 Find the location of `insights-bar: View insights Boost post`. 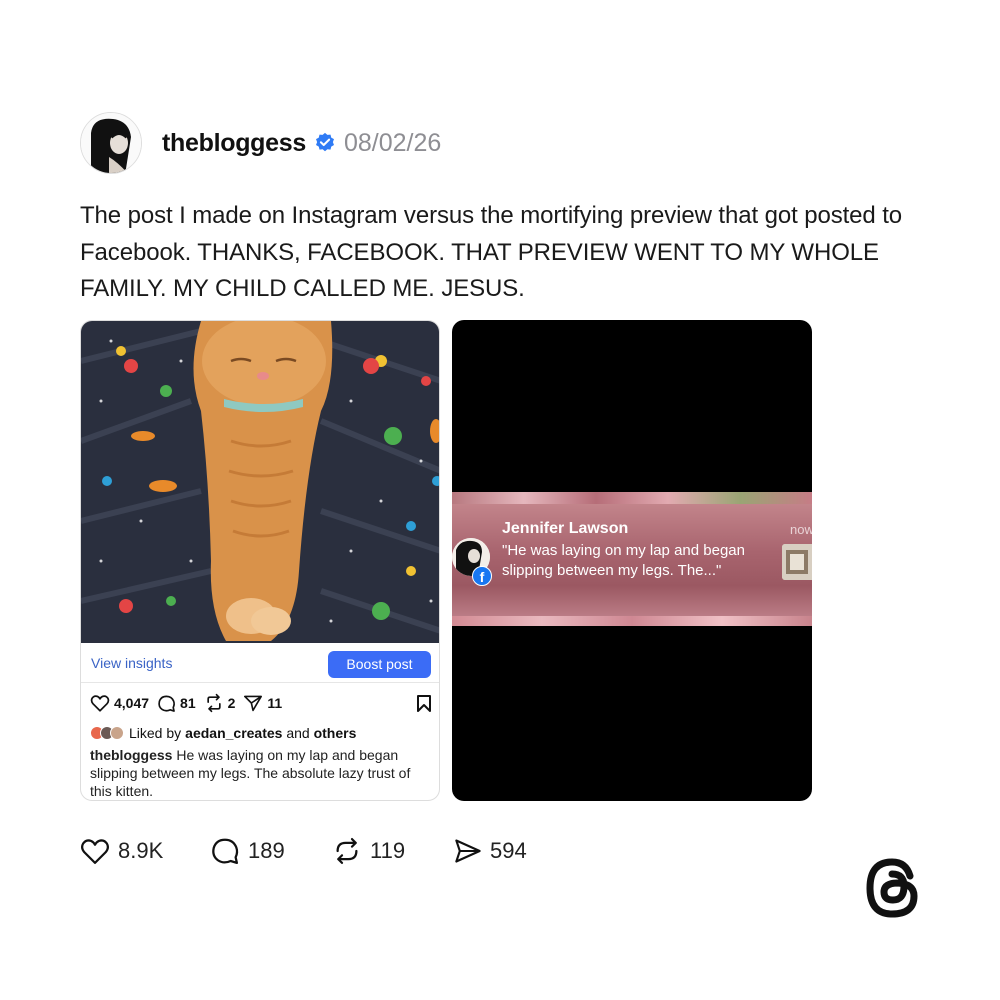

insights-bar: View insights Boost post is located at coordinates (260, 663).